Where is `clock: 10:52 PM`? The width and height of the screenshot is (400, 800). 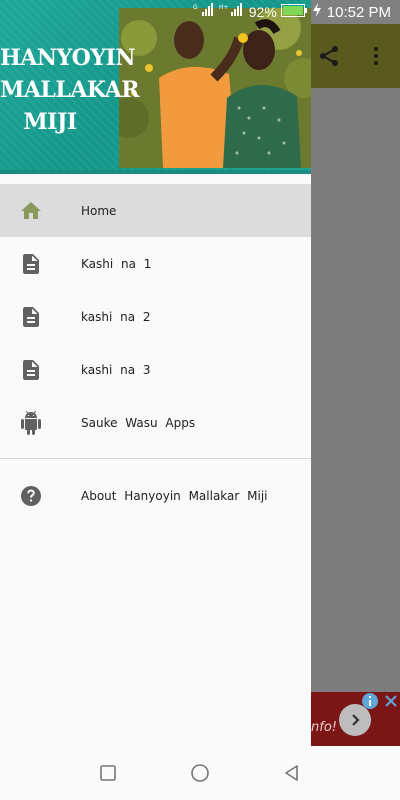 clock: 10:52 PM is located at coordinates (358, 12).